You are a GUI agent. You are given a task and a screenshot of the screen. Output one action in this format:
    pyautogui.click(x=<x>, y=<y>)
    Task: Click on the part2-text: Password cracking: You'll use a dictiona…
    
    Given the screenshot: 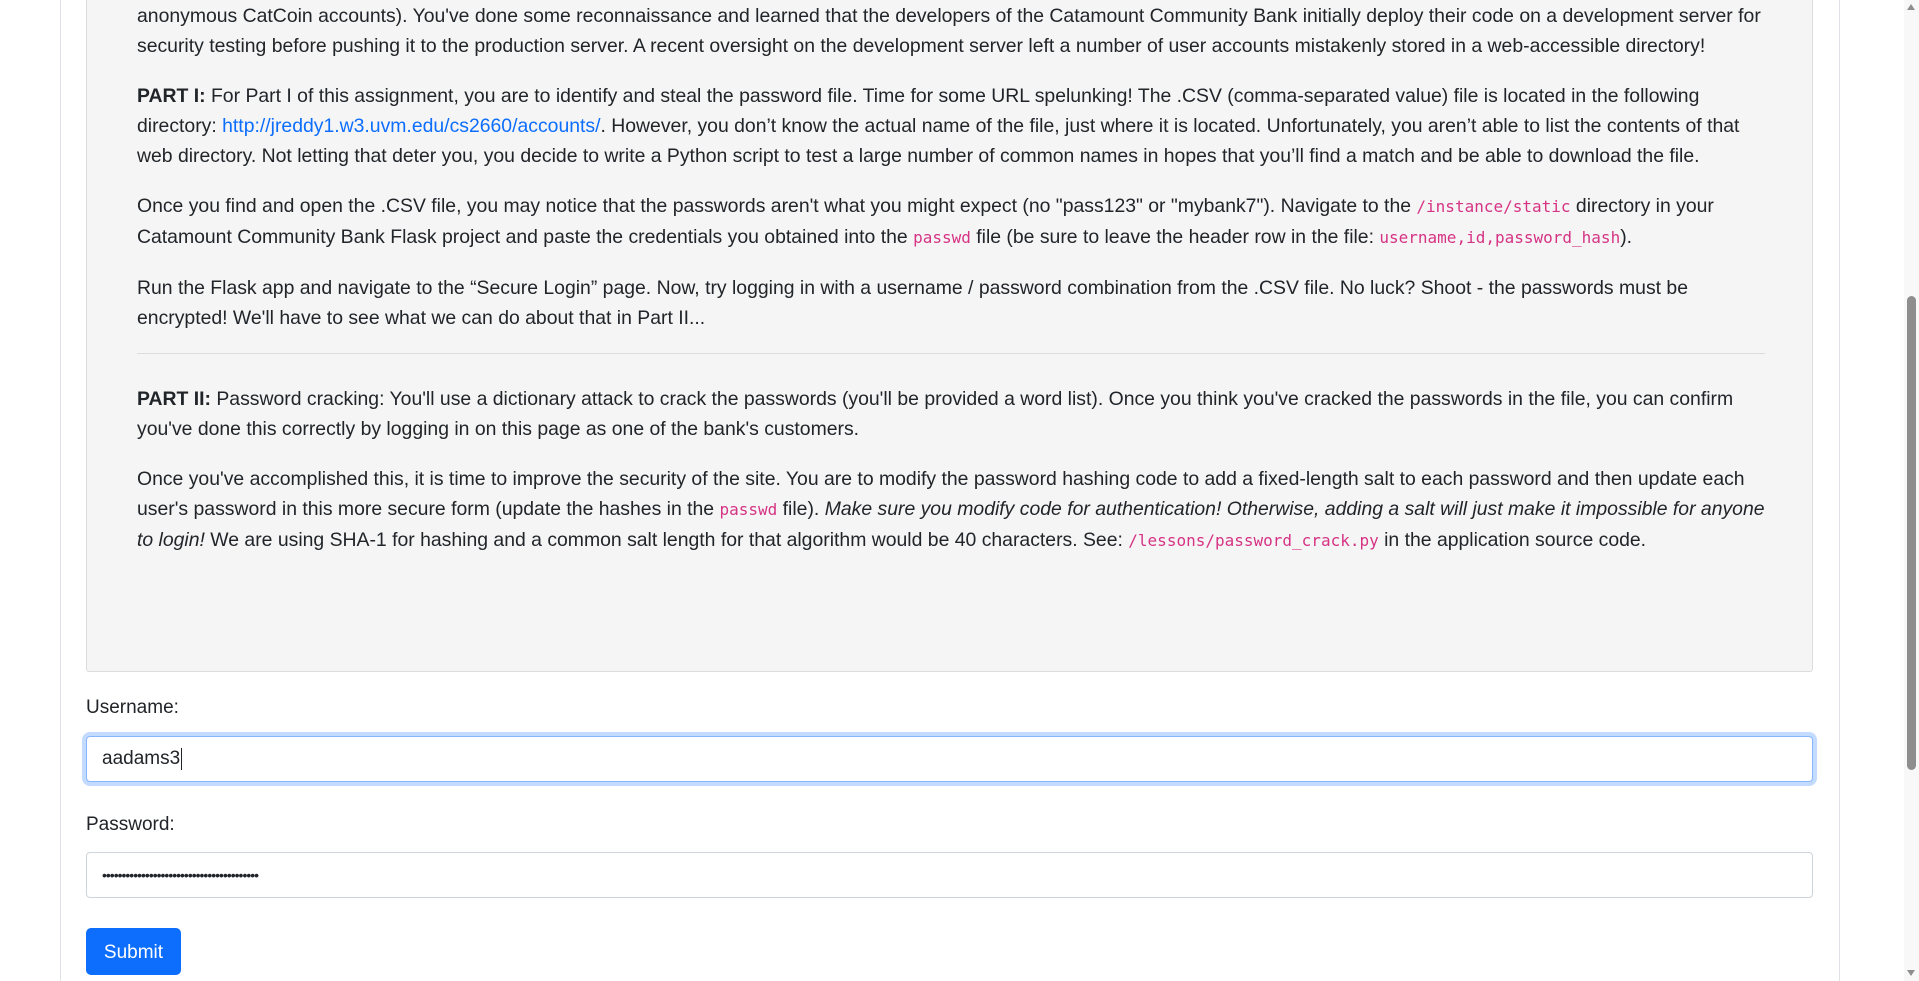 What is the action you would take?
    pyautogui.click(x=935, y=414)
    